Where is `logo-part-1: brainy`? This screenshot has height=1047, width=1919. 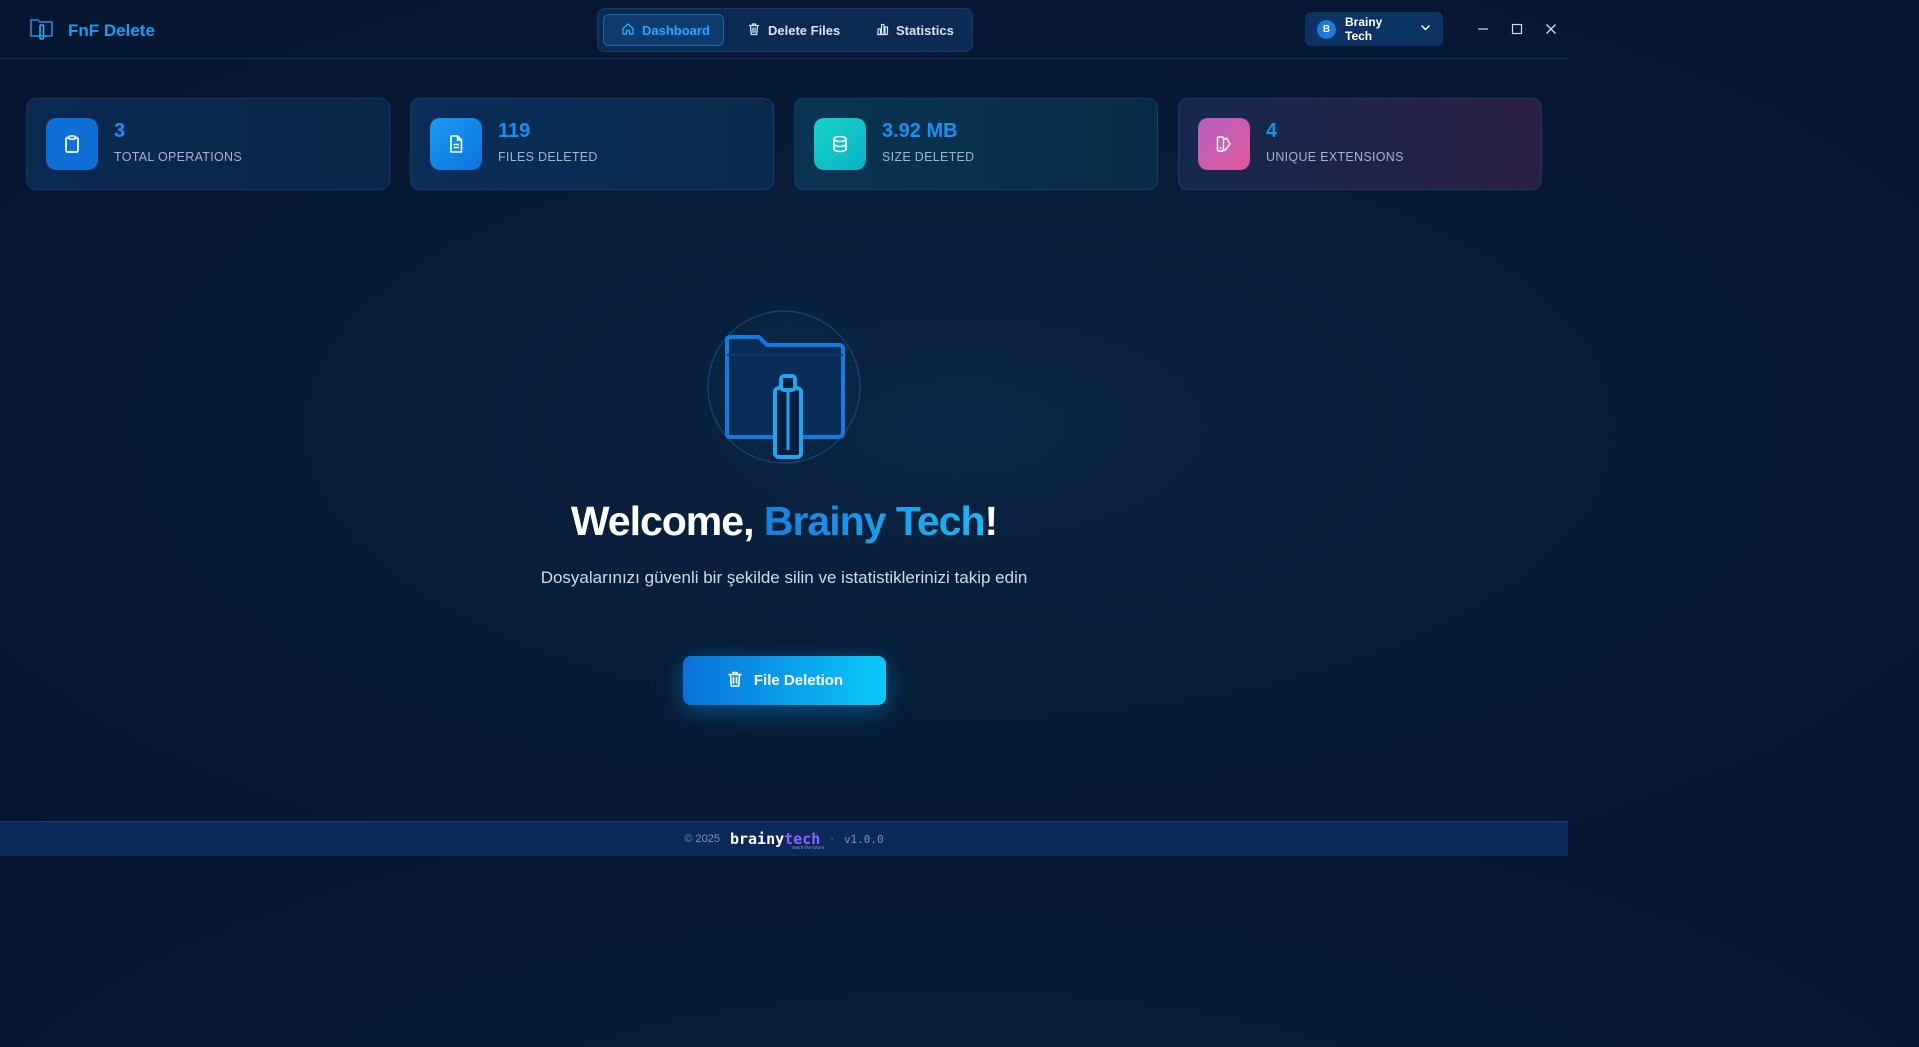
logo-part-1: brainy is located at coordinates (757, 839).